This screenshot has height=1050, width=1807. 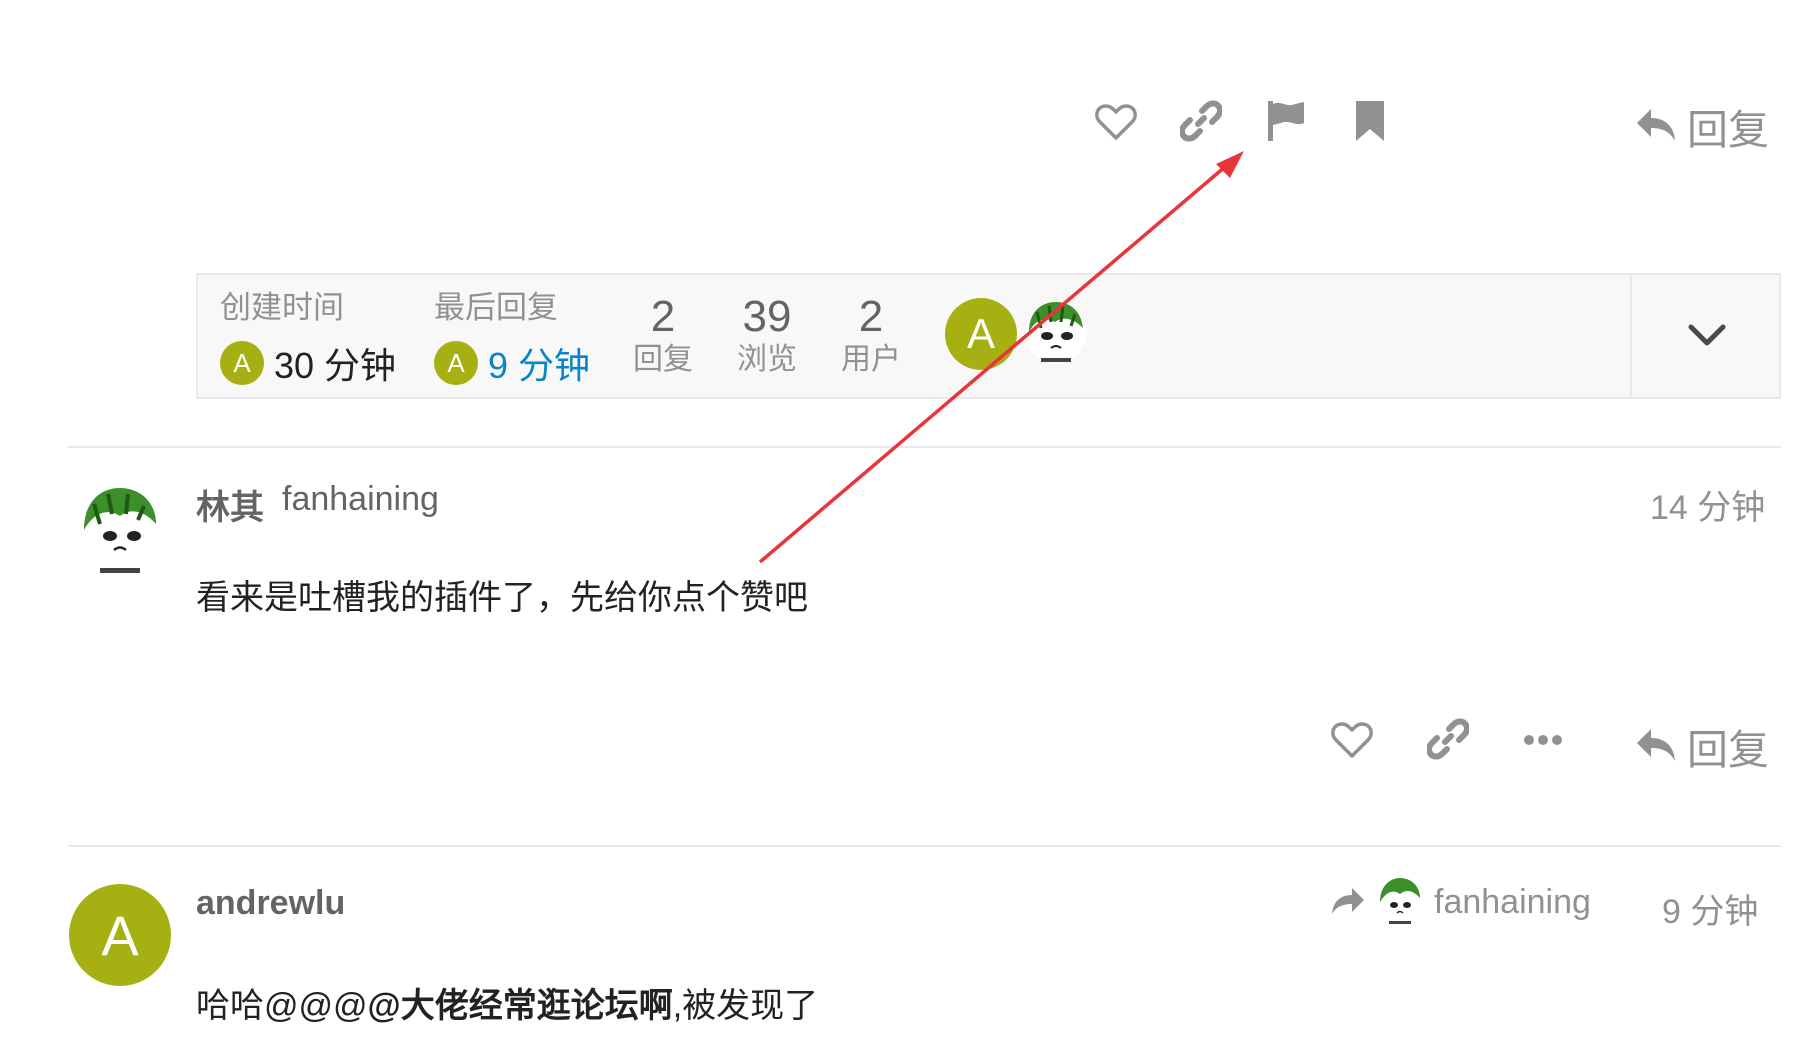 I want to click on post-body: 哈哈@@@@大佬经常逛论坛啊,被发现了, so click(x=507, y=1002).